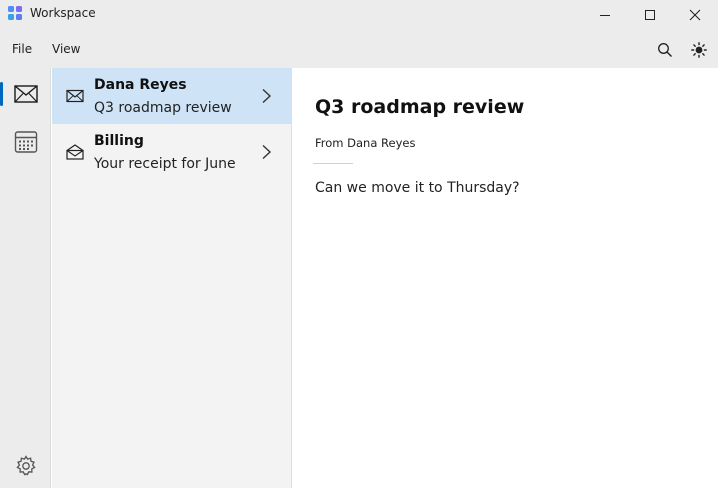 This screenshot has width=718, height=488. I want to click on minimize-button, so click(605, 15).